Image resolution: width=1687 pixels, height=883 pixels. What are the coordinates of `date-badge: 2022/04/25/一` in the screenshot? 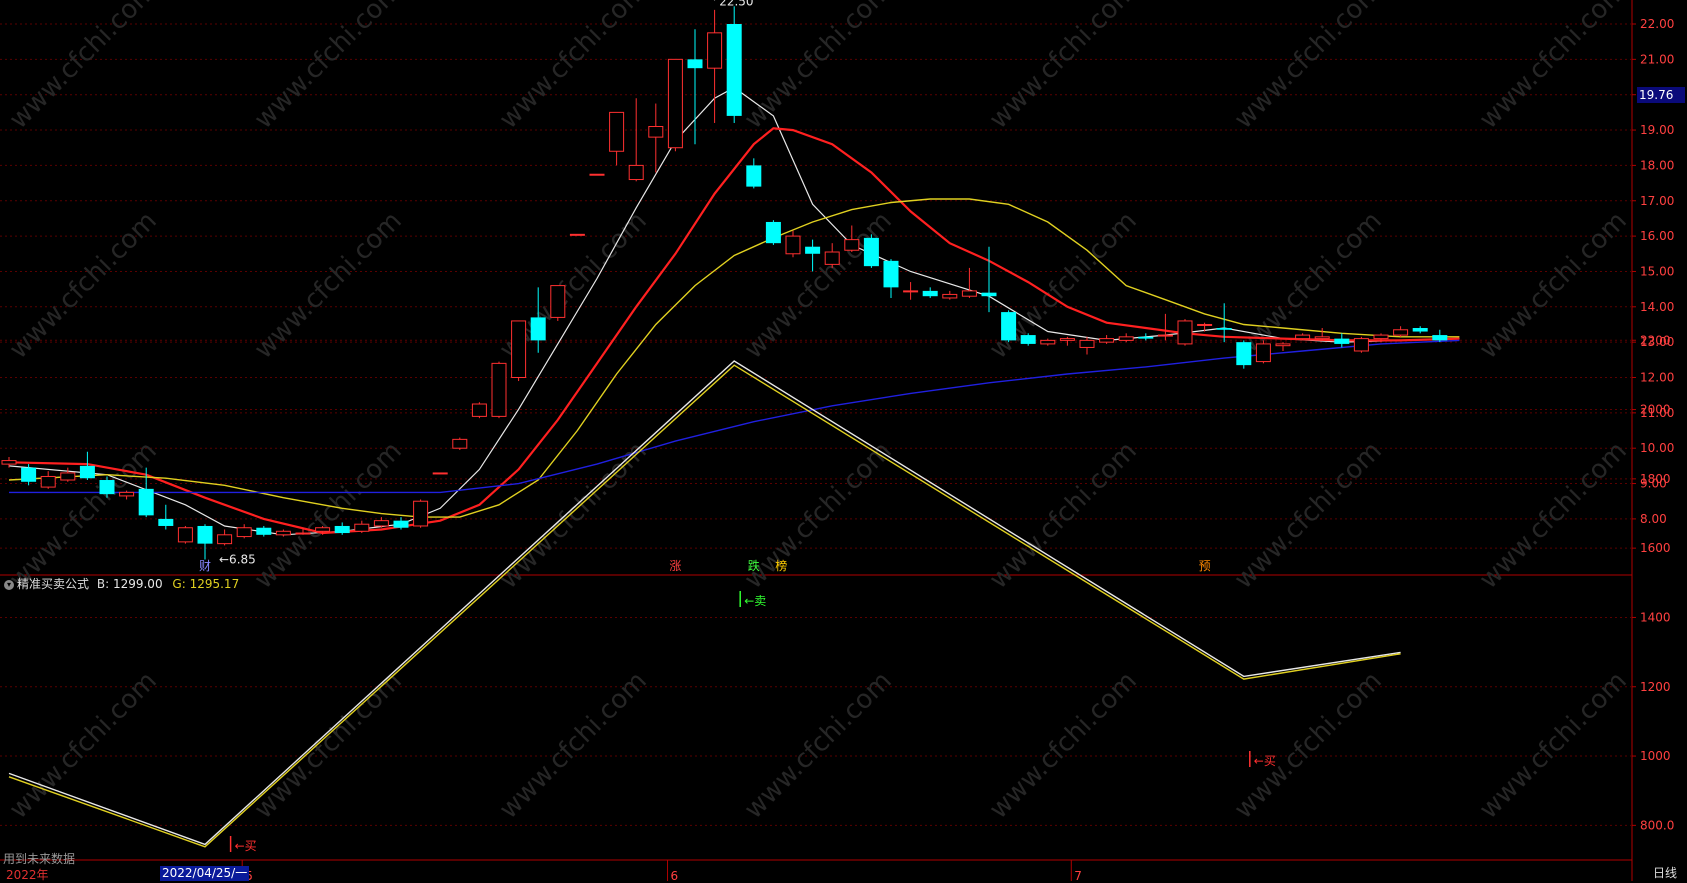 It's located at (204, 873).